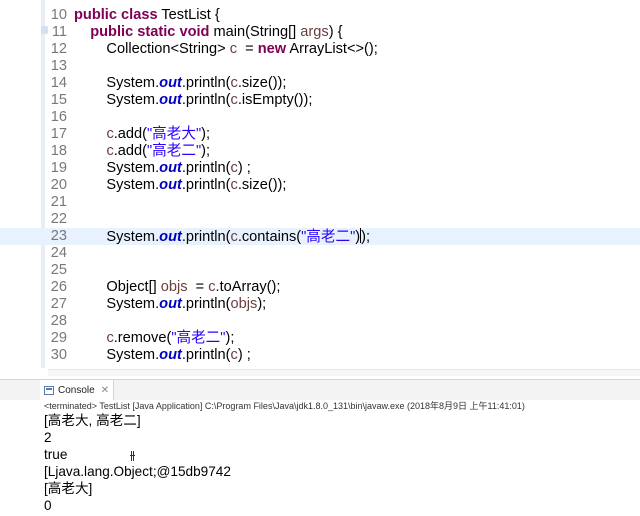  I want to click on code-text: System.out.println(c.size());, so click(180, 83).